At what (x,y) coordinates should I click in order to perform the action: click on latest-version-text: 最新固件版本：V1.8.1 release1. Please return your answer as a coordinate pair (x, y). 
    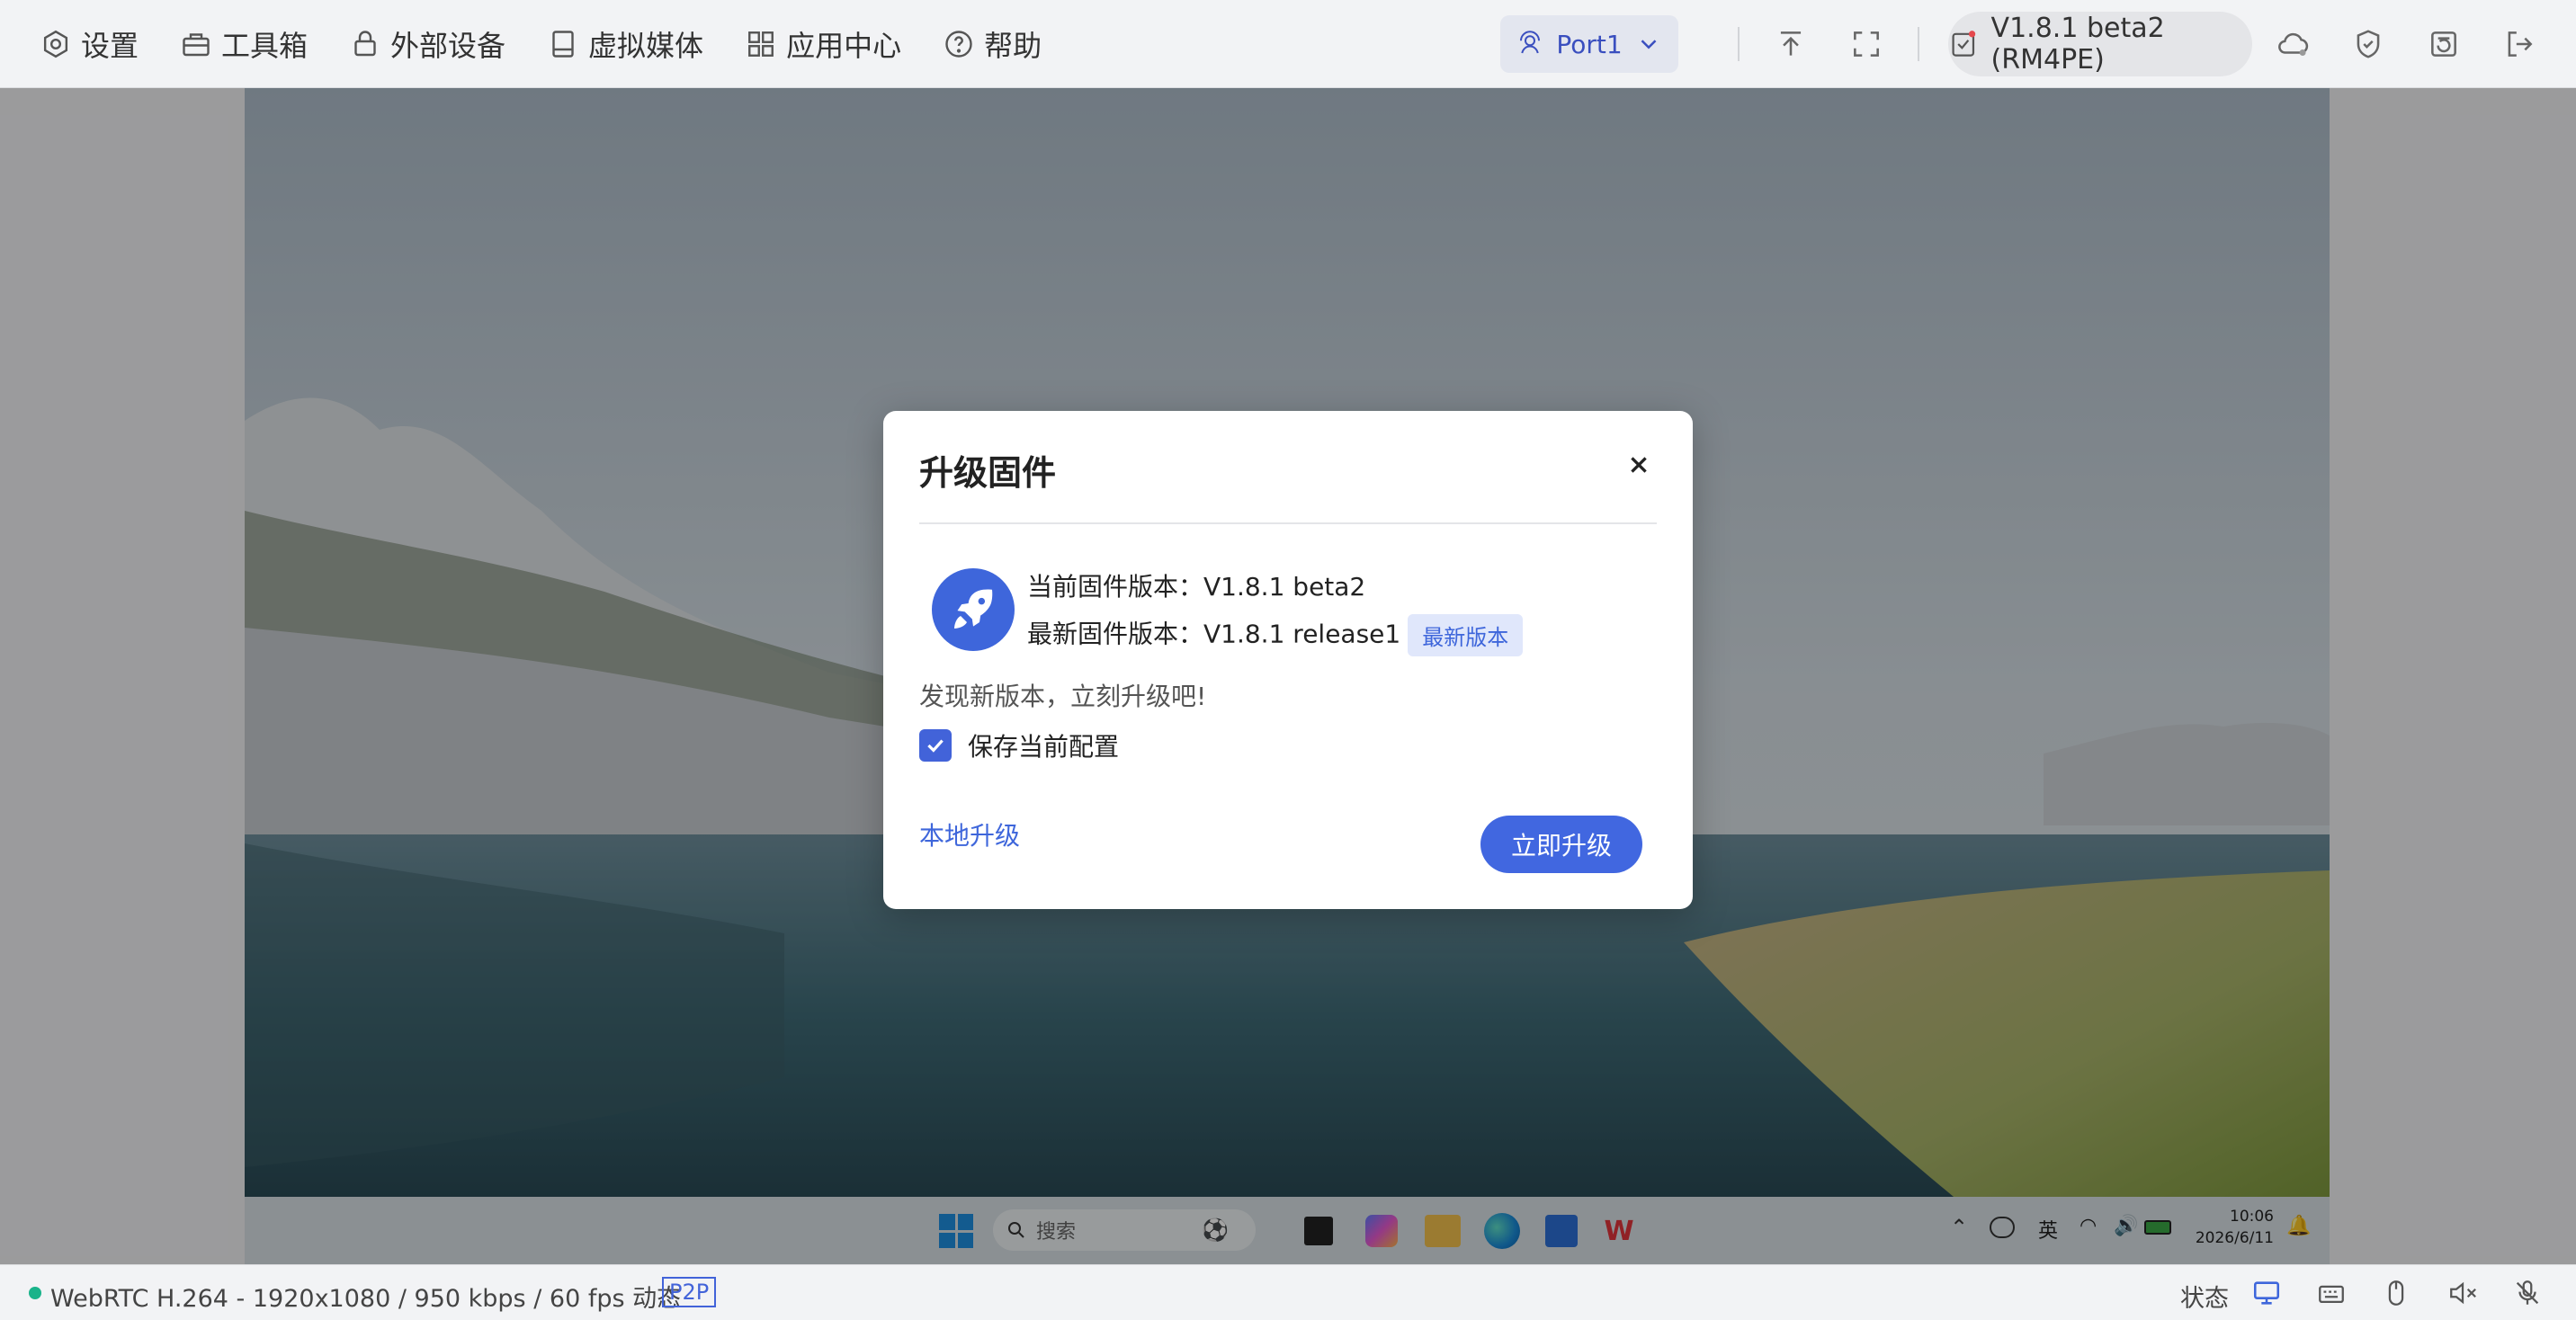
    Looking at the image, I should click on (1214, 634).